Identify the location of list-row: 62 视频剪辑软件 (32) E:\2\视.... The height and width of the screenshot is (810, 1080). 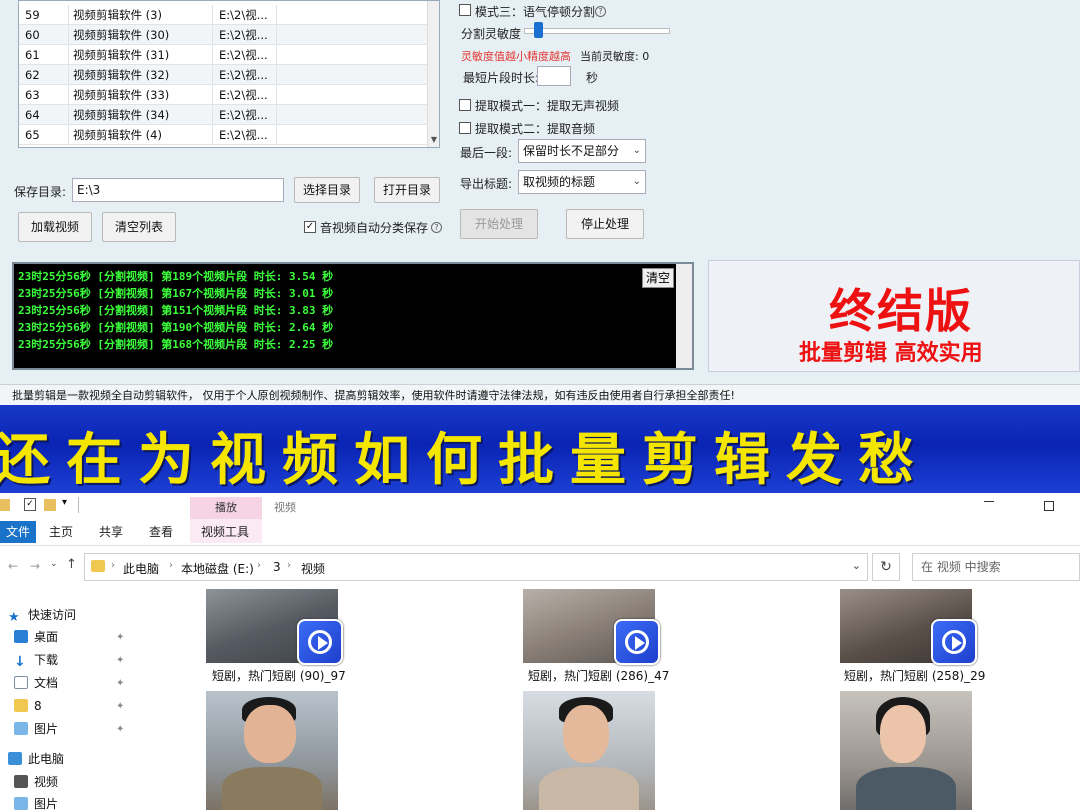
(224, 75).